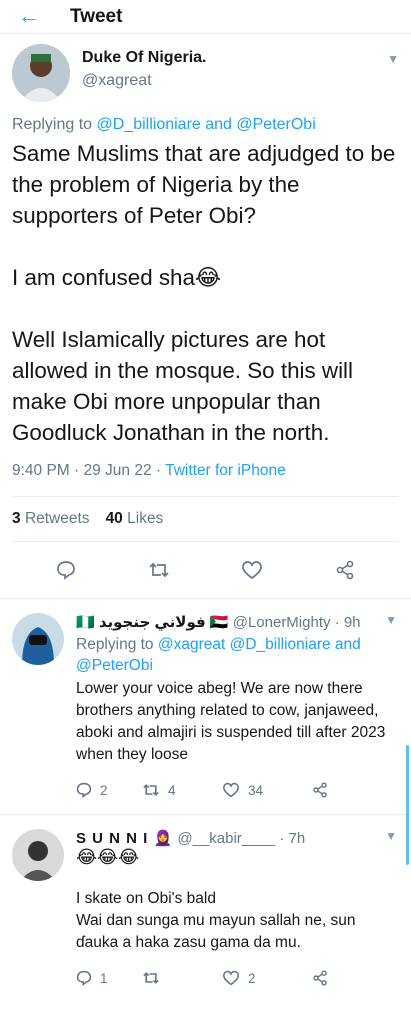 This screenshot has width=411, height=1024. I want to click on author-handle: @xagreat, so click(144, 81).